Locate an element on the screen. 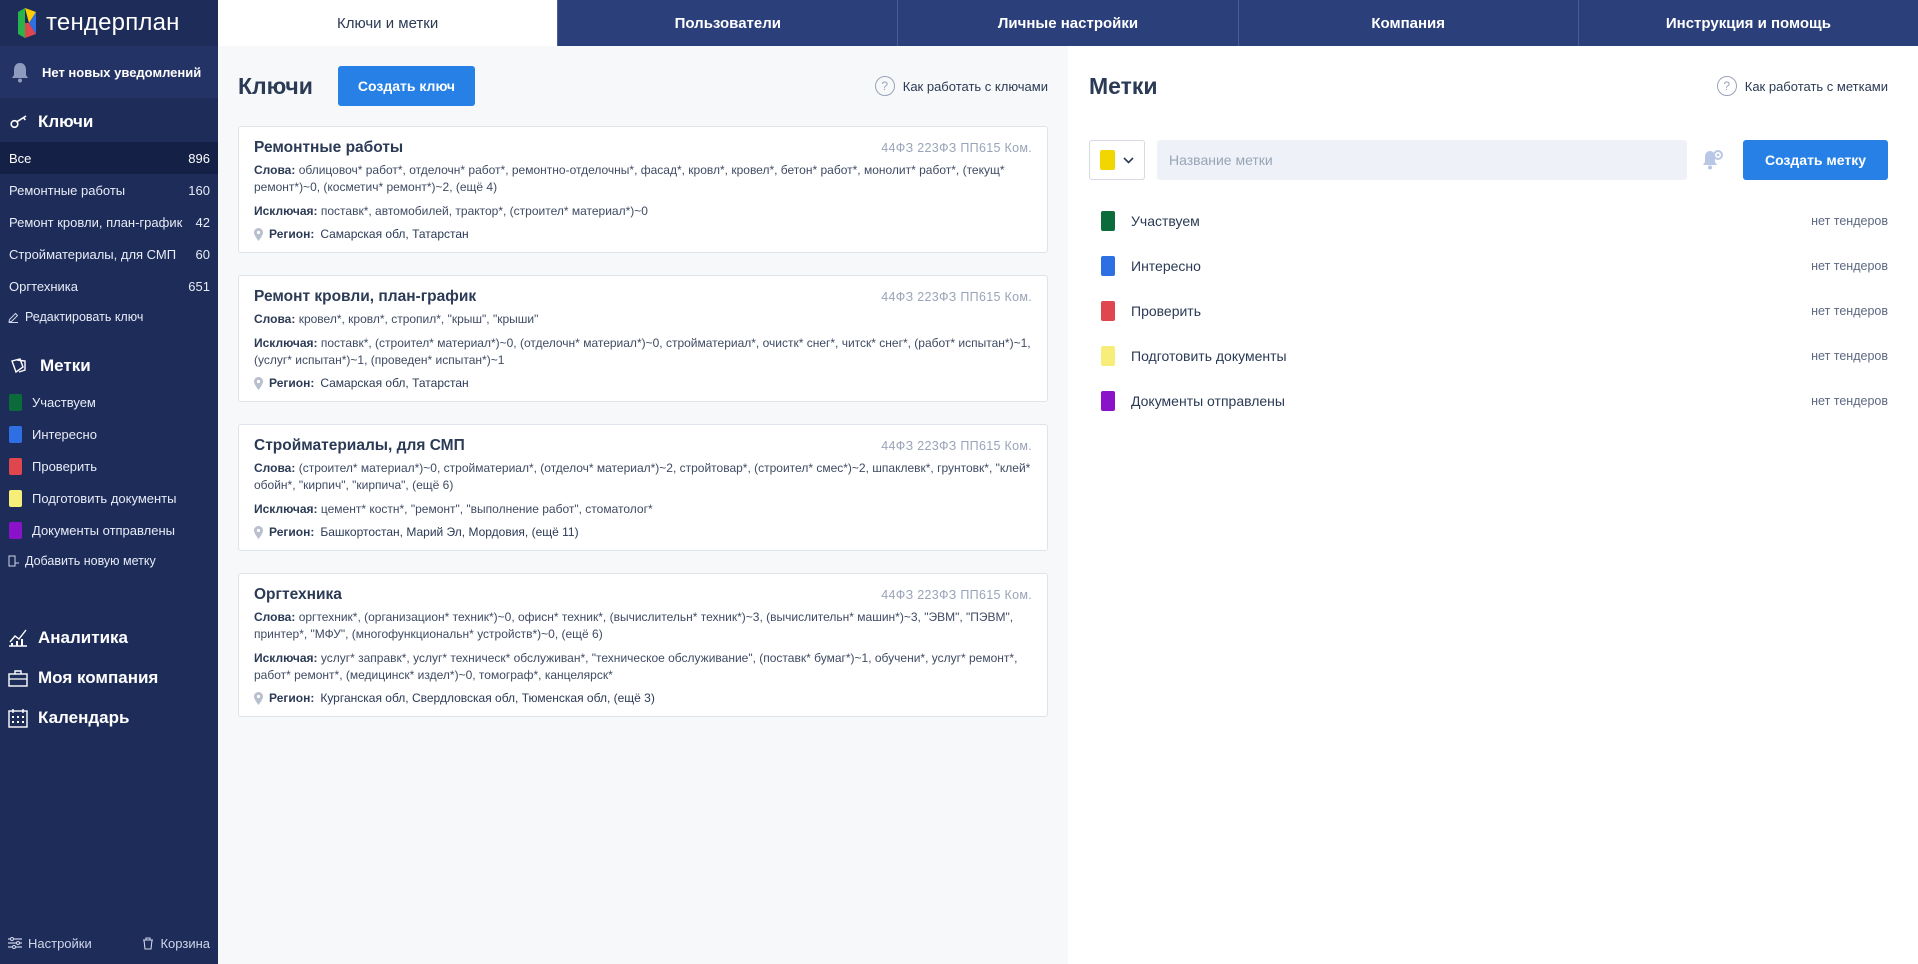  sidebar-tag-label: Подготовить документы is located at coordinates (104, 498).